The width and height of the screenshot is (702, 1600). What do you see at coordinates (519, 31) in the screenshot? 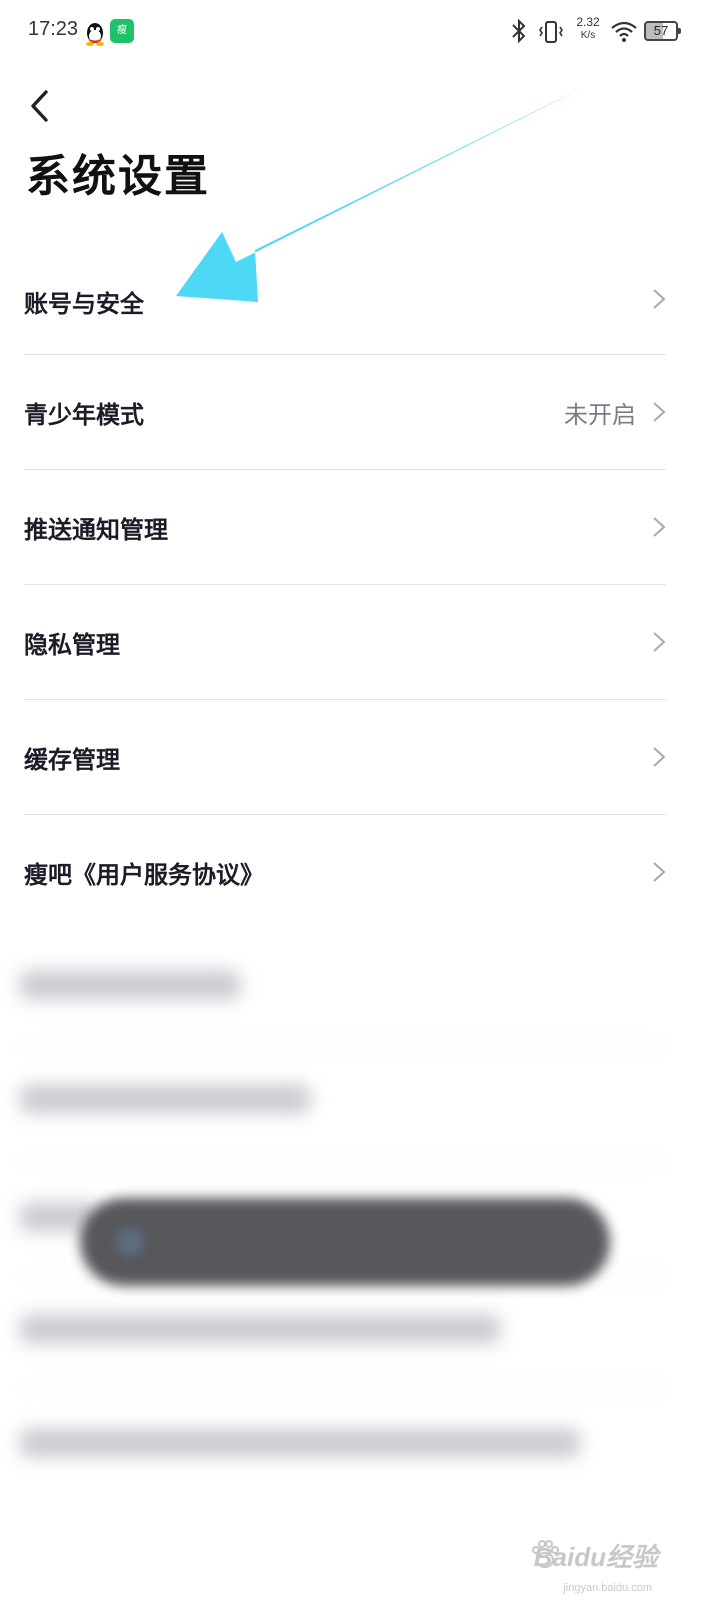
I see `bluetooth-icon` at bounding box center [519, 31].